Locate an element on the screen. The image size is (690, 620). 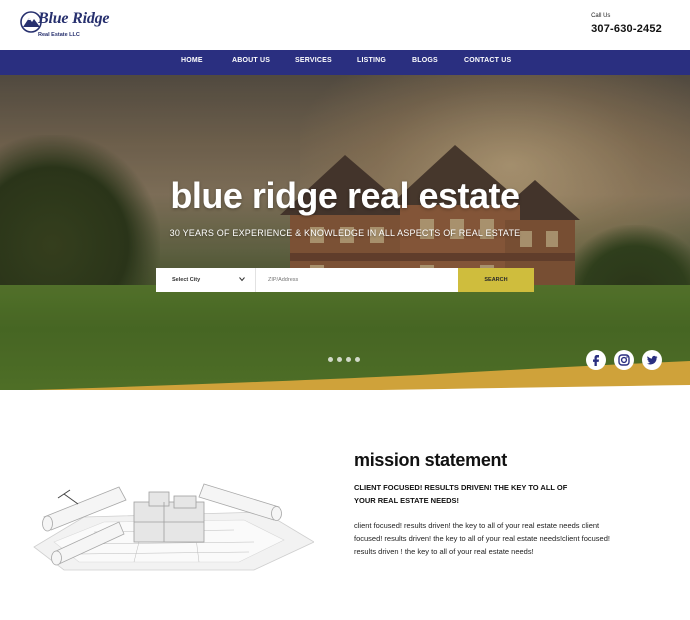
logo: Blue Ridge Real Estate LLC is located at coordinates (66, 26).